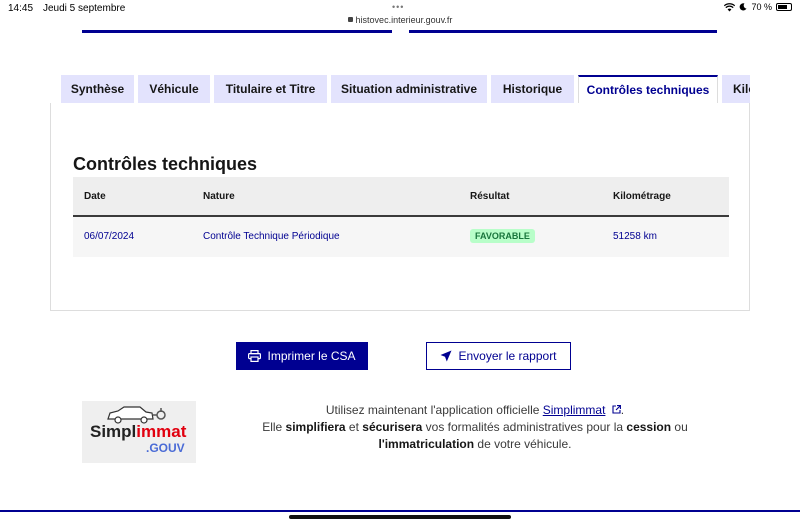 This screenshot has height=525, width=800. What do you see at coordinates (784, 7) in the screenshot?
I see `battery-icon` at bounding box center [784, 7].